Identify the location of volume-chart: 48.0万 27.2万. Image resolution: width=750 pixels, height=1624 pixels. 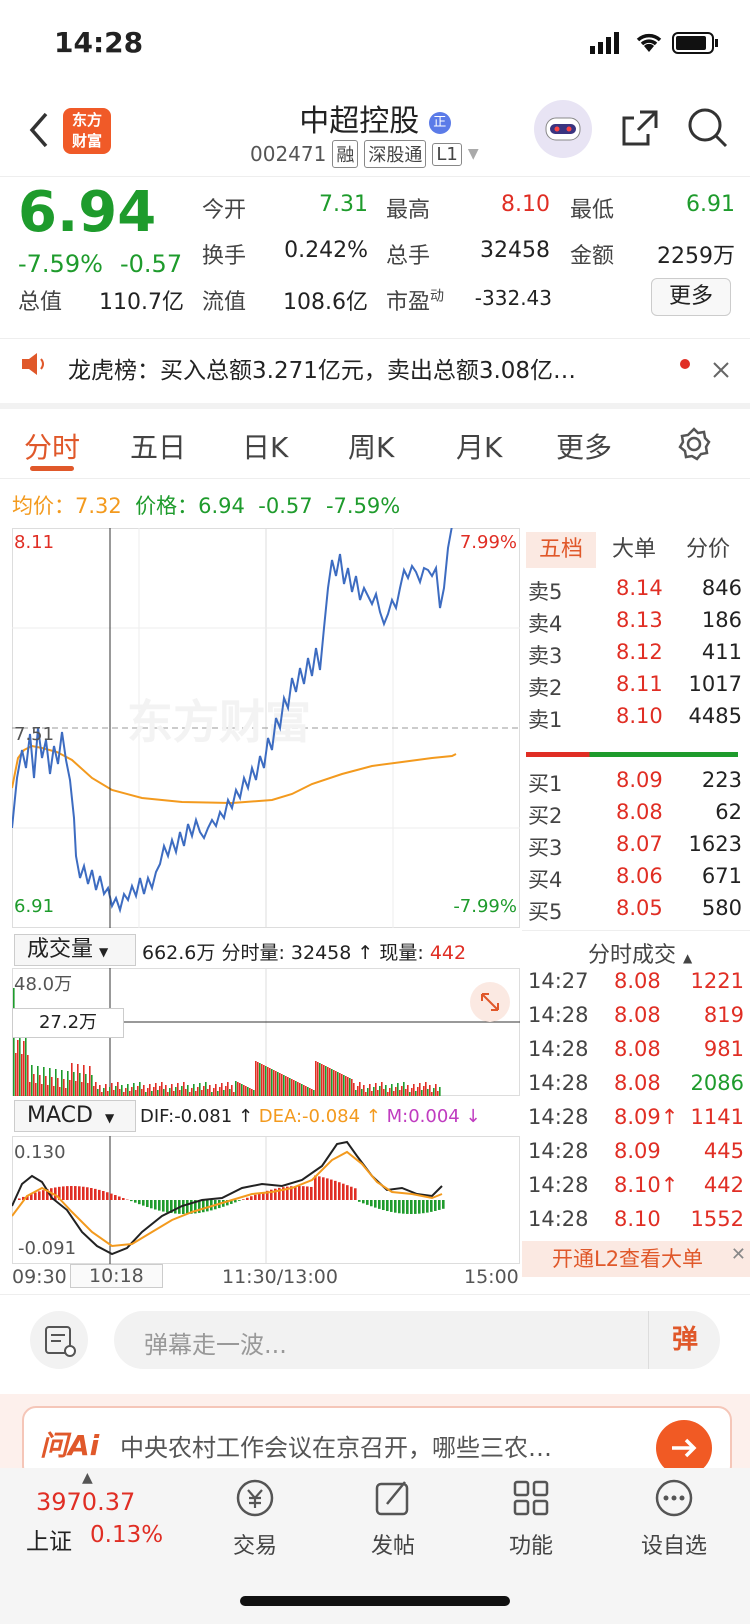
(266, 1032).